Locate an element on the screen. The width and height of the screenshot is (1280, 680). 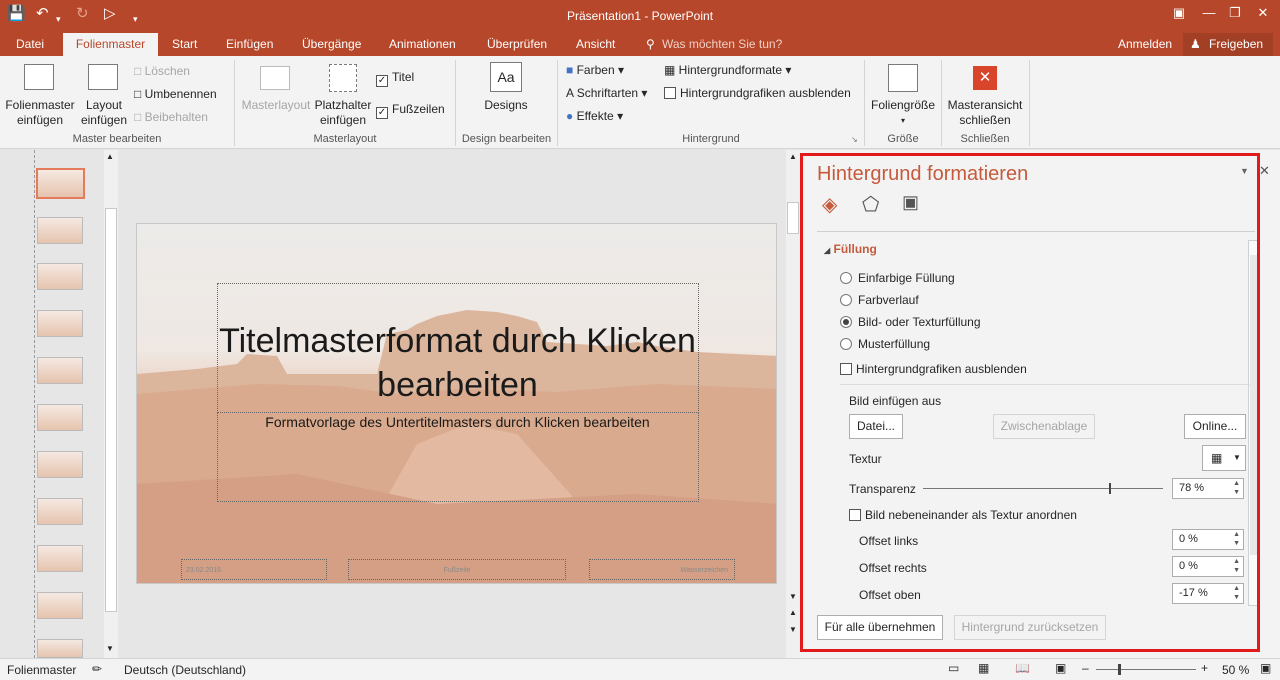
bg-styles-label: Hintergrundformate is located at coordinates (730, 70).